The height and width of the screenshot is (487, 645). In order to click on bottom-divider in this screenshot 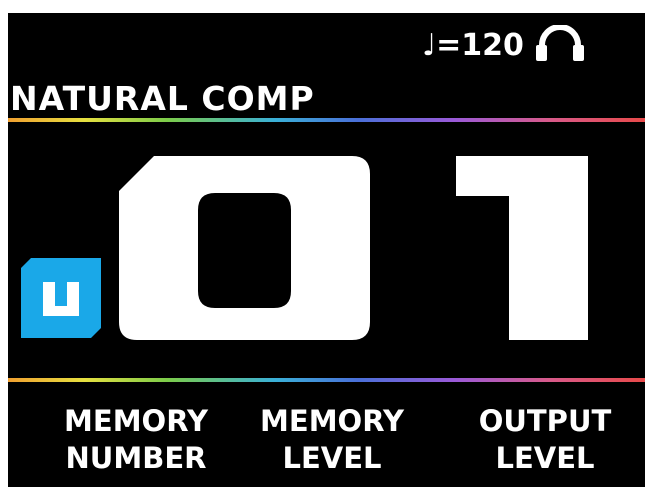, I will do `click(326, 380)`.